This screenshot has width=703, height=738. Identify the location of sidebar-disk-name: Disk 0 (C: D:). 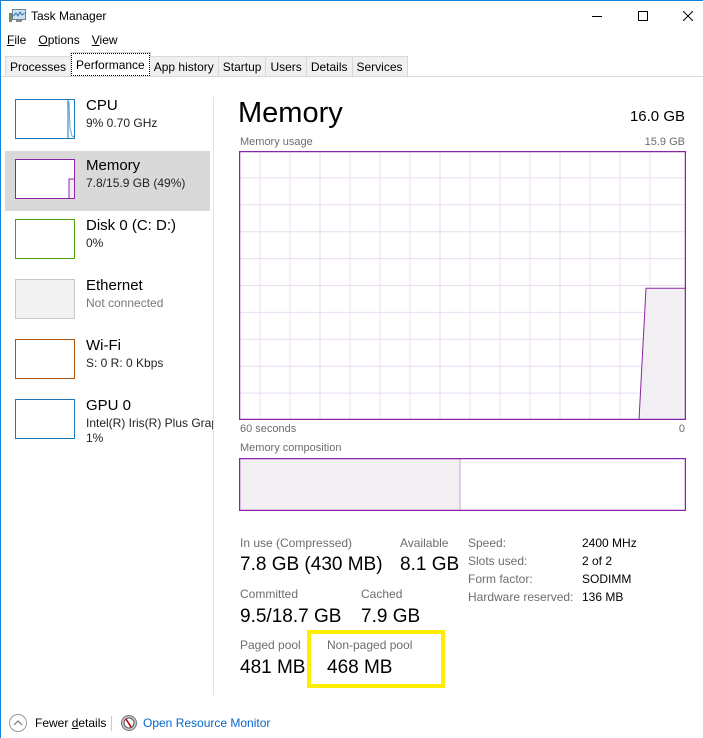
(131, 225).